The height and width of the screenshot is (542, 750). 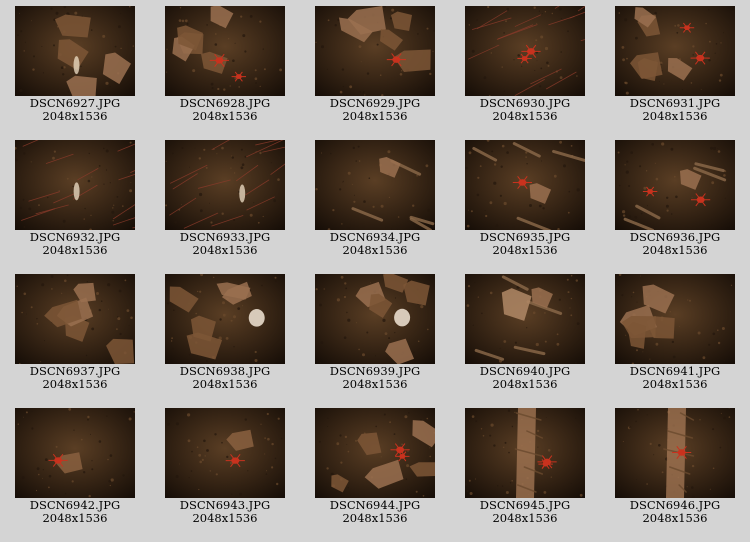 I want to click on gallery-item: DSCN6935.JPG 2048x1536, so click(x=525, y=201).